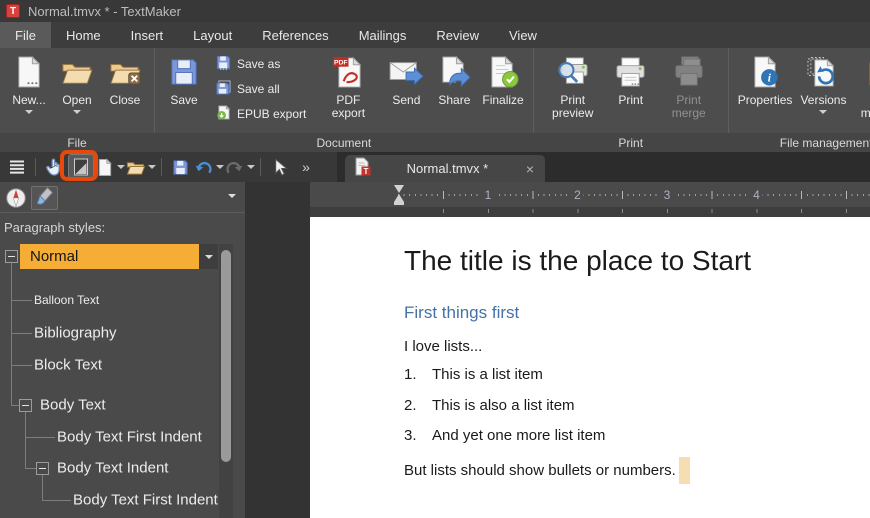  What do you see at coordinates (399, 189) in the screenshot?
I see `first-line-indent-marker` at bounding box center [399, 189].